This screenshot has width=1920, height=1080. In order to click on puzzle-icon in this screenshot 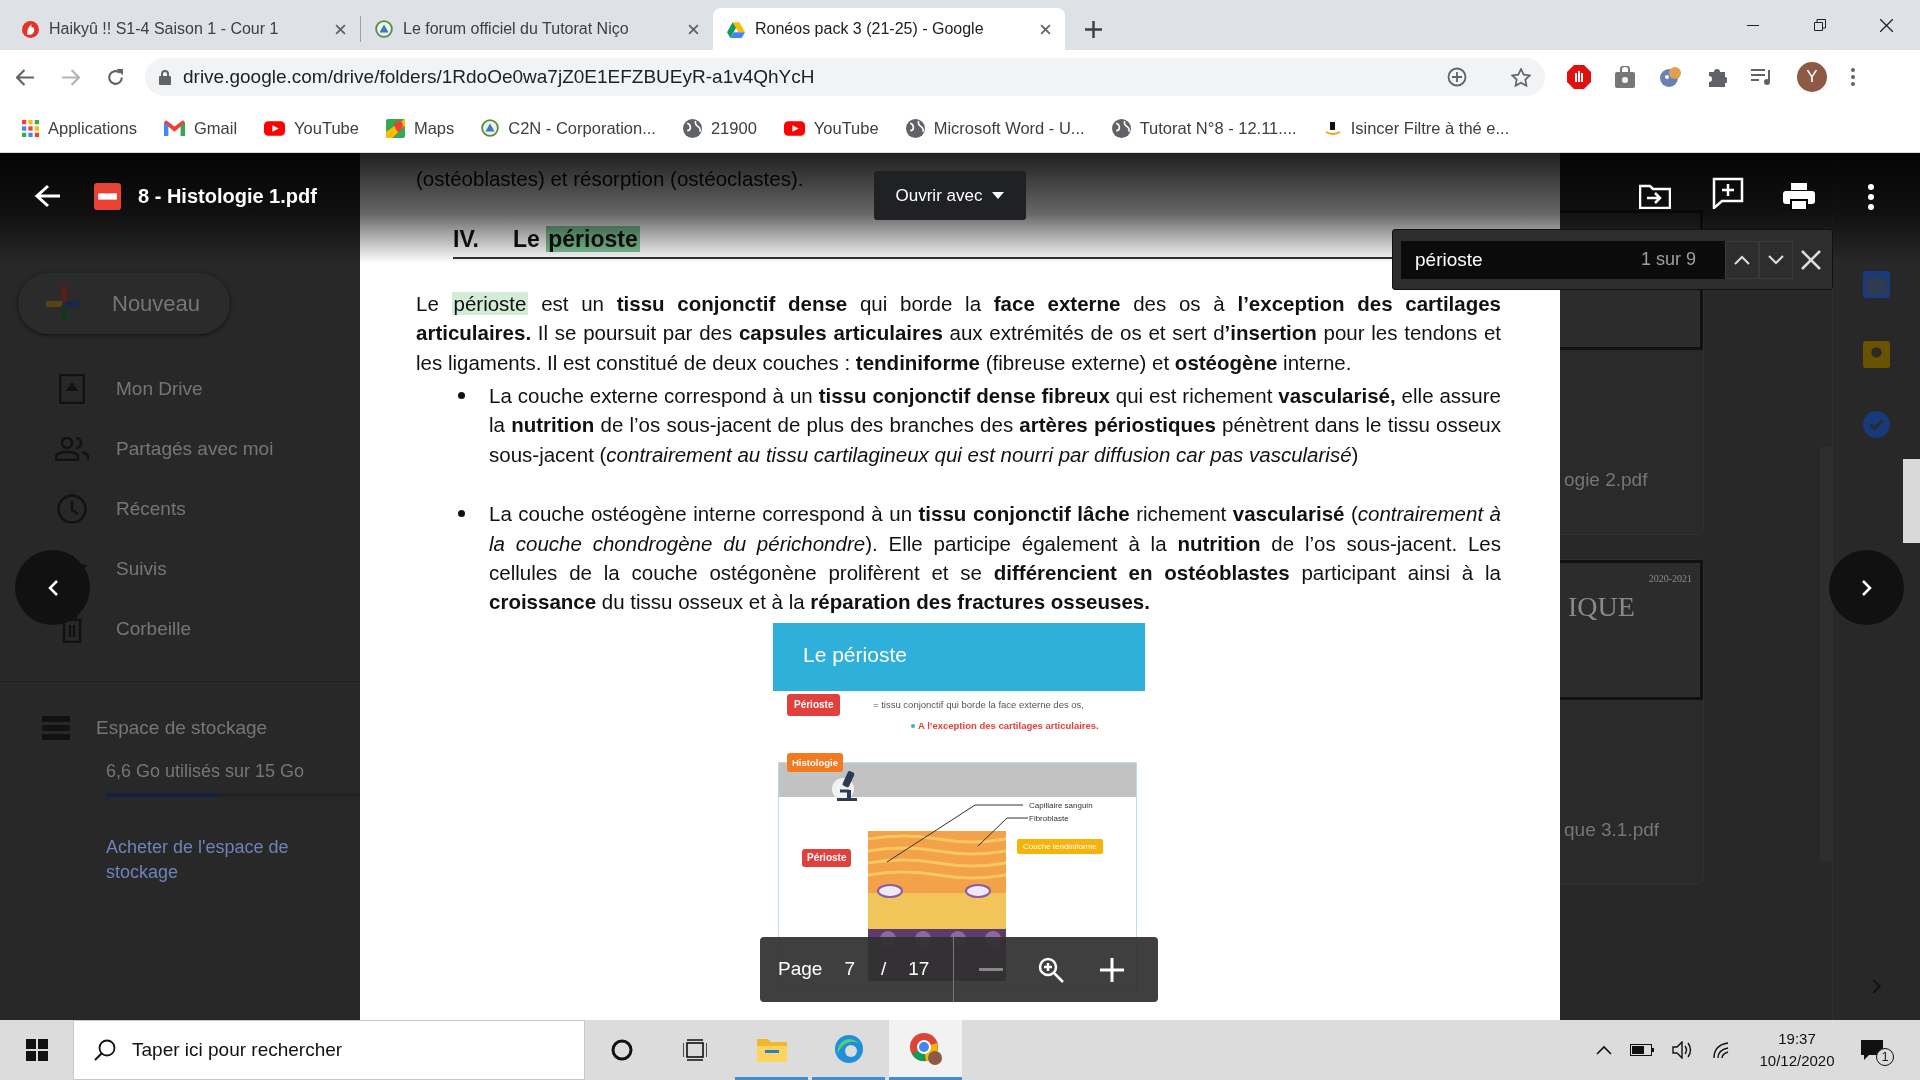, I will do `click(1717, 77)`.